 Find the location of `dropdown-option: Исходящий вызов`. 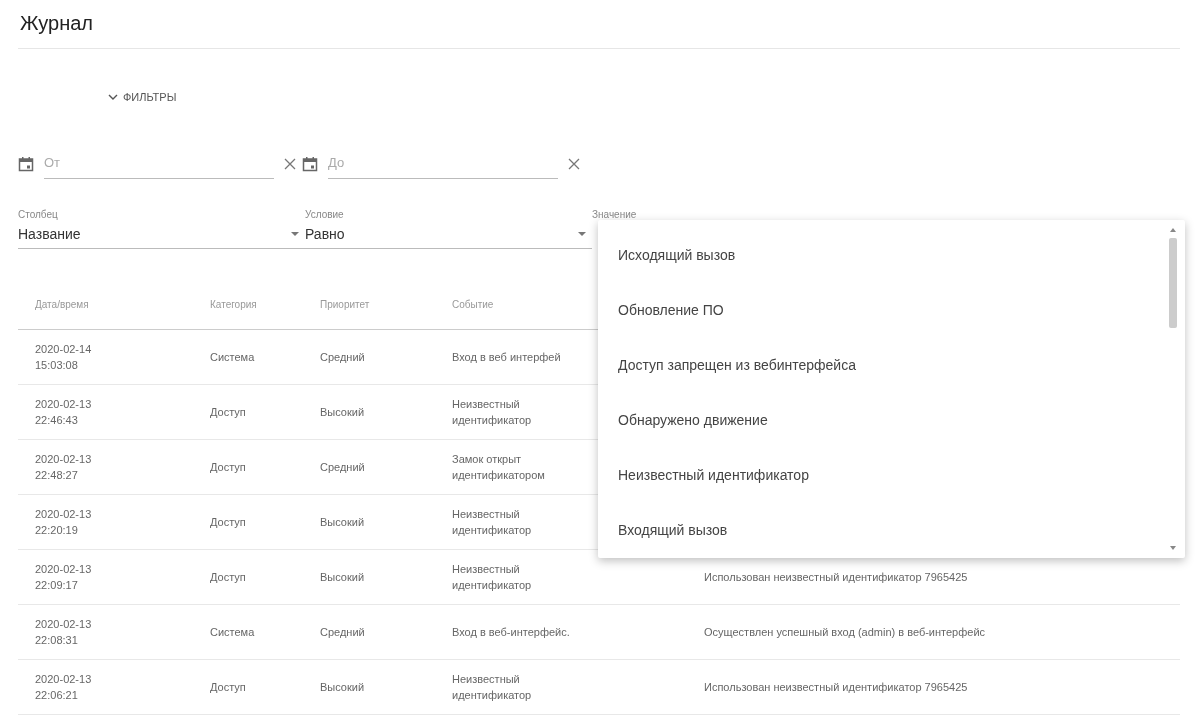

dropdown-option: Исходящий вызов is located at coordinates (882, 255).